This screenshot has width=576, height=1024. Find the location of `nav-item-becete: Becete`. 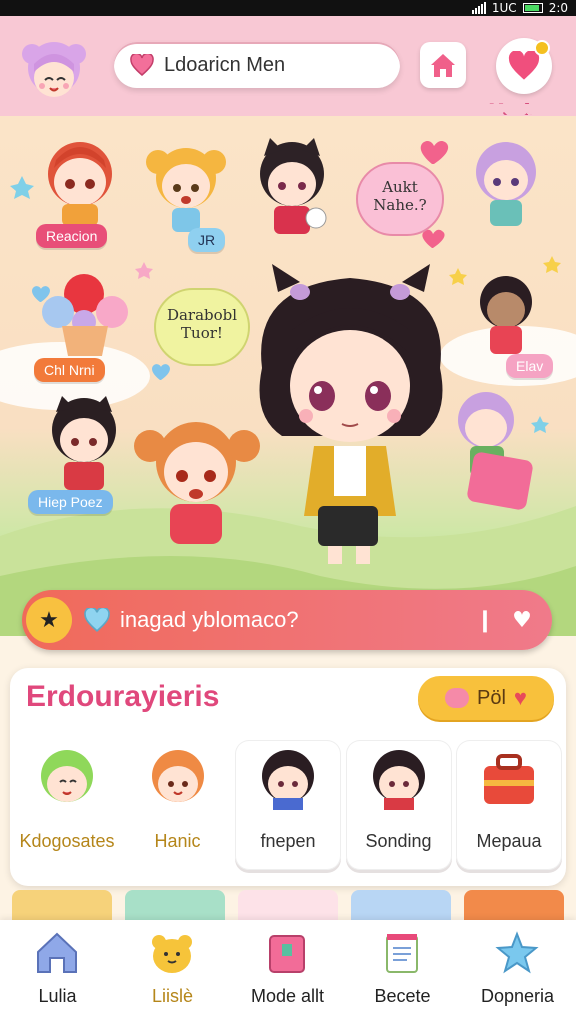

nav-item-becete: Becete is located at coordinates (402, 972).